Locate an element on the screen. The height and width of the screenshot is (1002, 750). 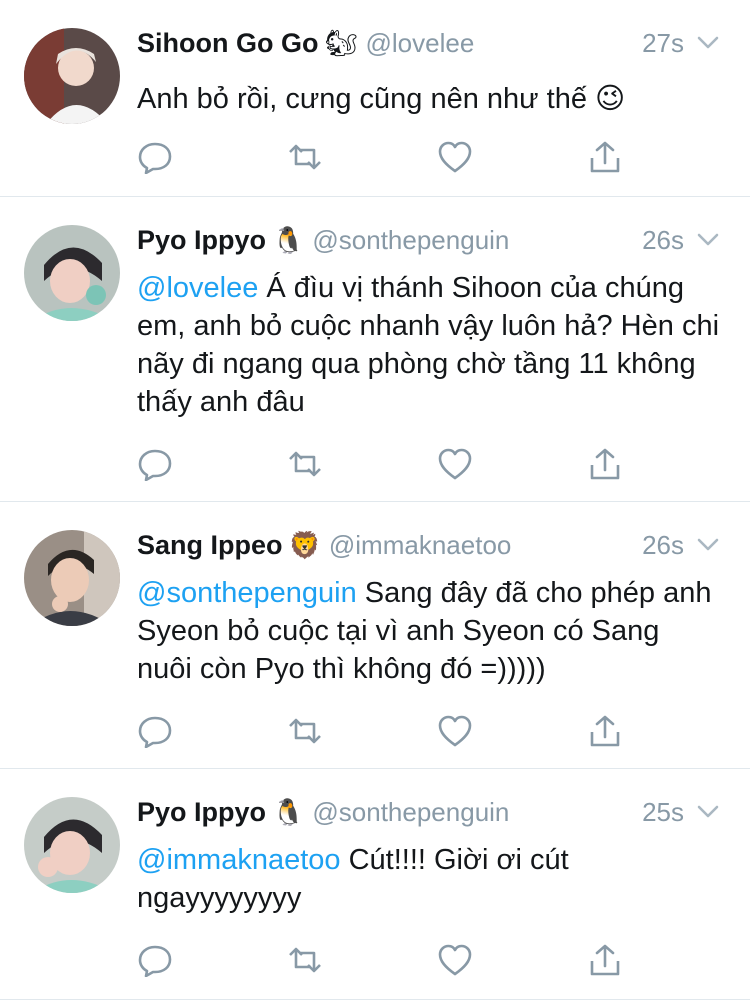
name-emoji: 🦁 is located at coordinates (304, 546).